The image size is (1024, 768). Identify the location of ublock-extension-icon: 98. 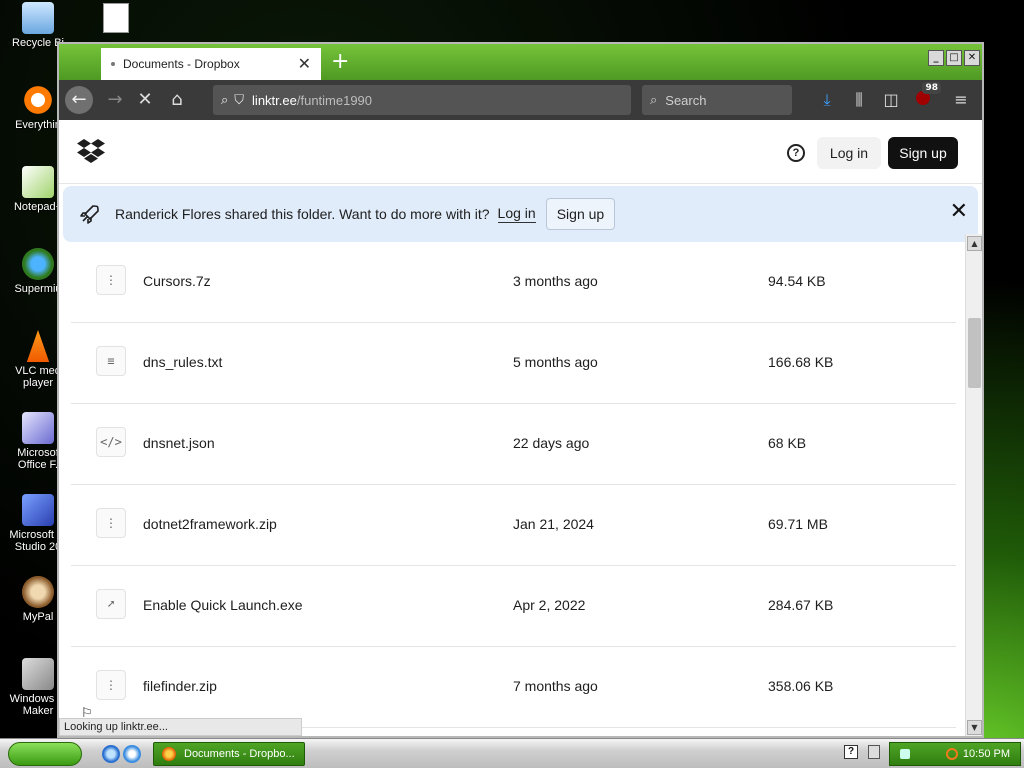
(926, 97).